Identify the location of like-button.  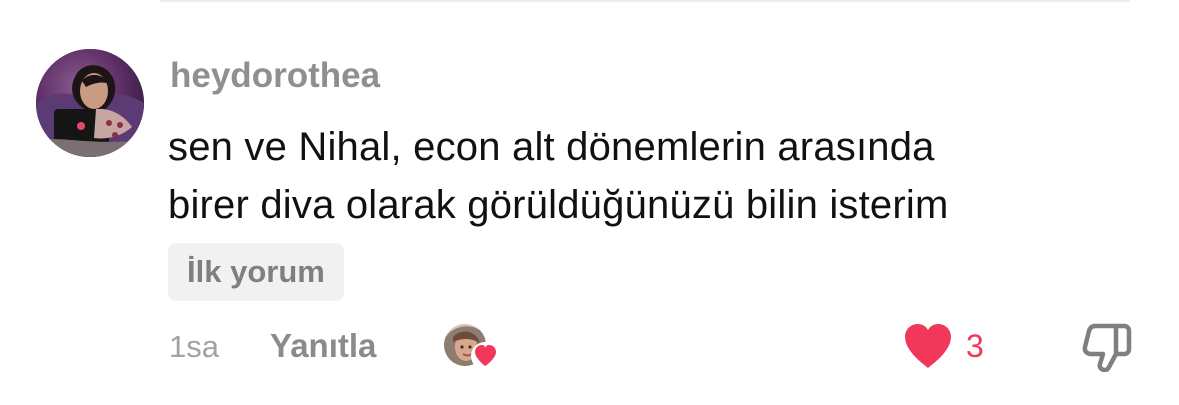
(928, 346).